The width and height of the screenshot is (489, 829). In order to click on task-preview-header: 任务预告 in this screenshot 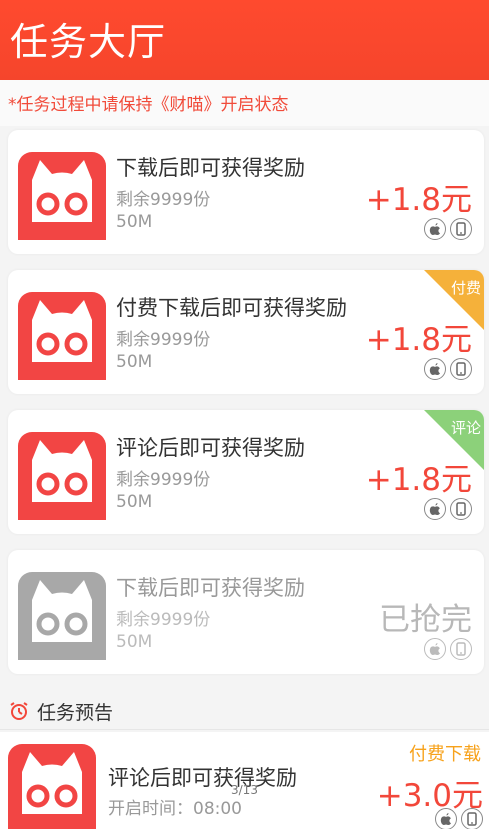, I will do `click(244, 710)`.